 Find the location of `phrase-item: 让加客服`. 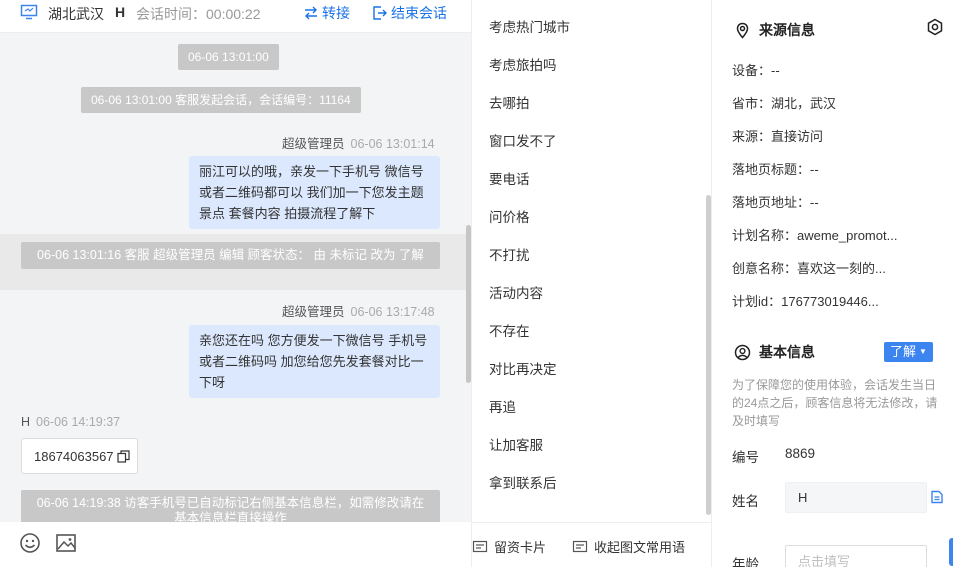

phrase-item: 让加客服 is located at coordinates (516, 444).